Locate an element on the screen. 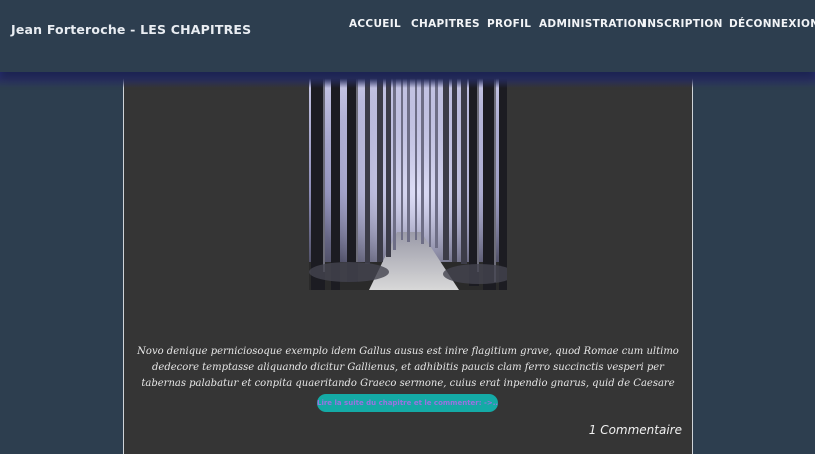  navbar-shadow-band is located at coordinates (407, 80).